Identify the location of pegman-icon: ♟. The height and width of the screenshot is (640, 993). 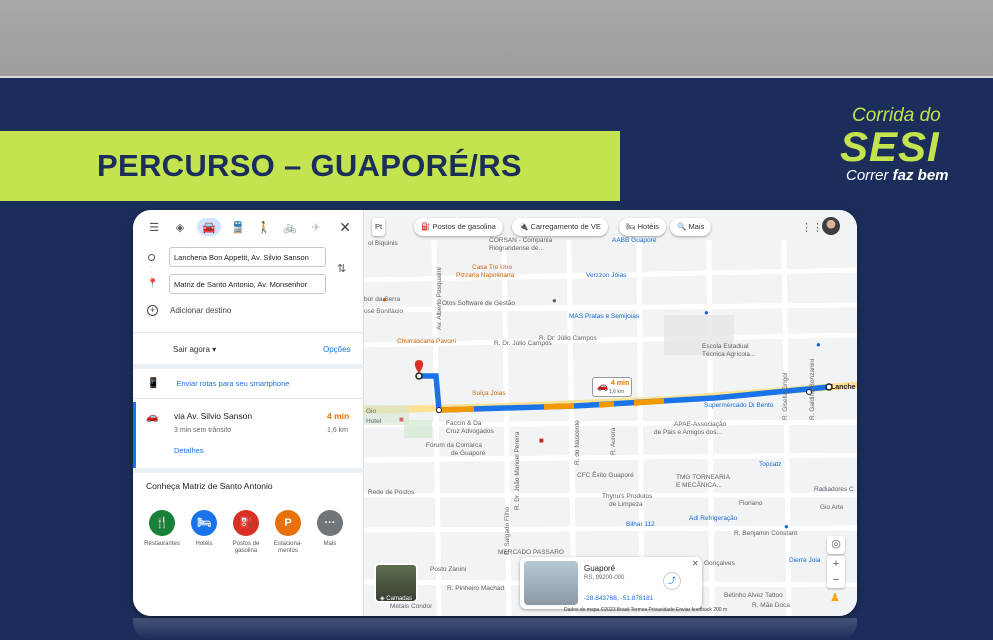
(836, 598).